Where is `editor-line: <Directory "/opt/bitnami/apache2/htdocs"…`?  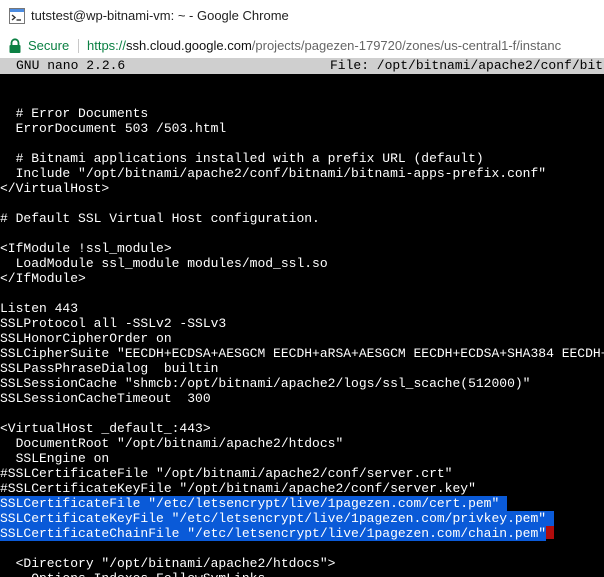 editor-line: <Directory "/opt/bitnami/apache2/htdocs"… is located at coordinates (302, 563).